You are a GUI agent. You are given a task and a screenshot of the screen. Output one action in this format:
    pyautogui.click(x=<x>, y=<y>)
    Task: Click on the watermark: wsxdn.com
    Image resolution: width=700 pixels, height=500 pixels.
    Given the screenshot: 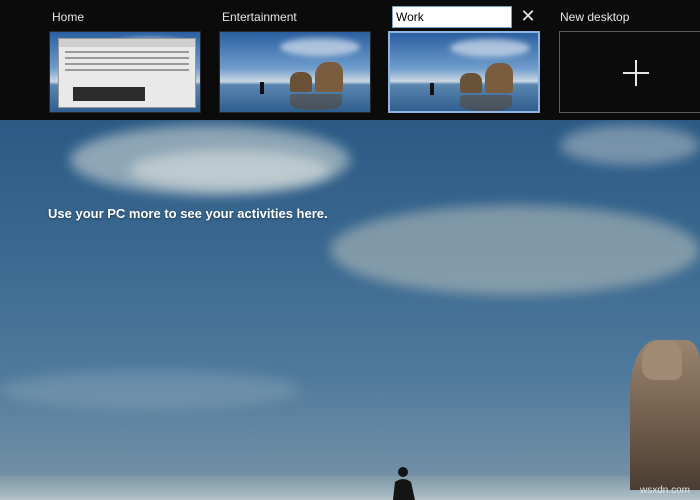 What is the action you would take?
    pyautogui.click(x=664, y=490)
    